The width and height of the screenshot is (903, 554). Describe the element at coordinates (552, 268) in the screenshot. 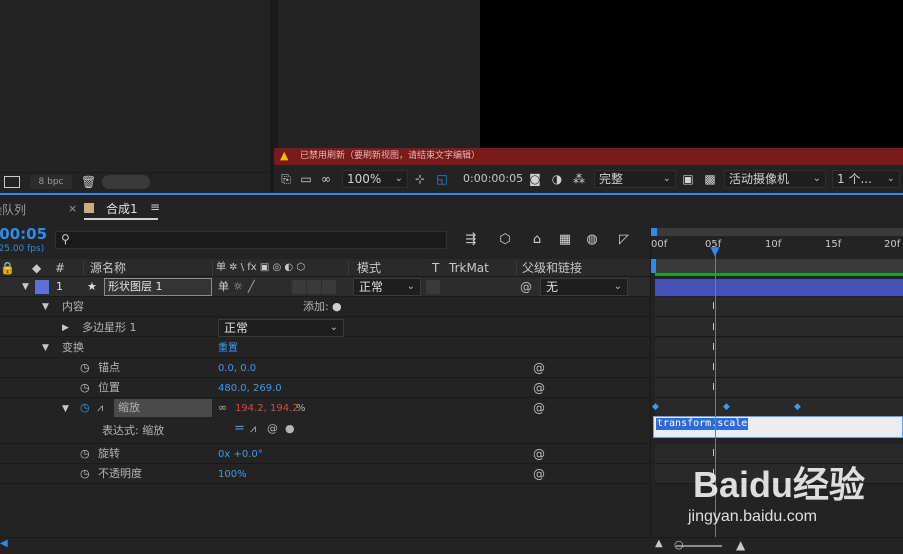

I see `column-parent: 父级和链接` at that location.